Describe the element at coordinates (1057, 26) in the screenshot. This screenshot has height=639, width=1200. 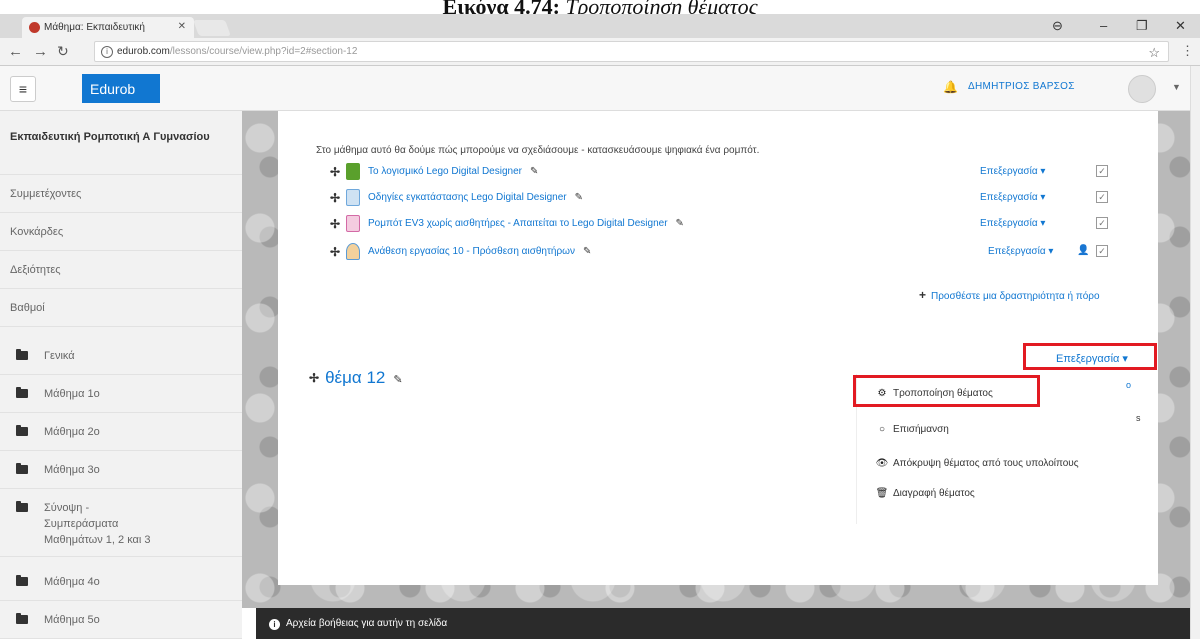
I see `profile-icon: ⊖` at that location.